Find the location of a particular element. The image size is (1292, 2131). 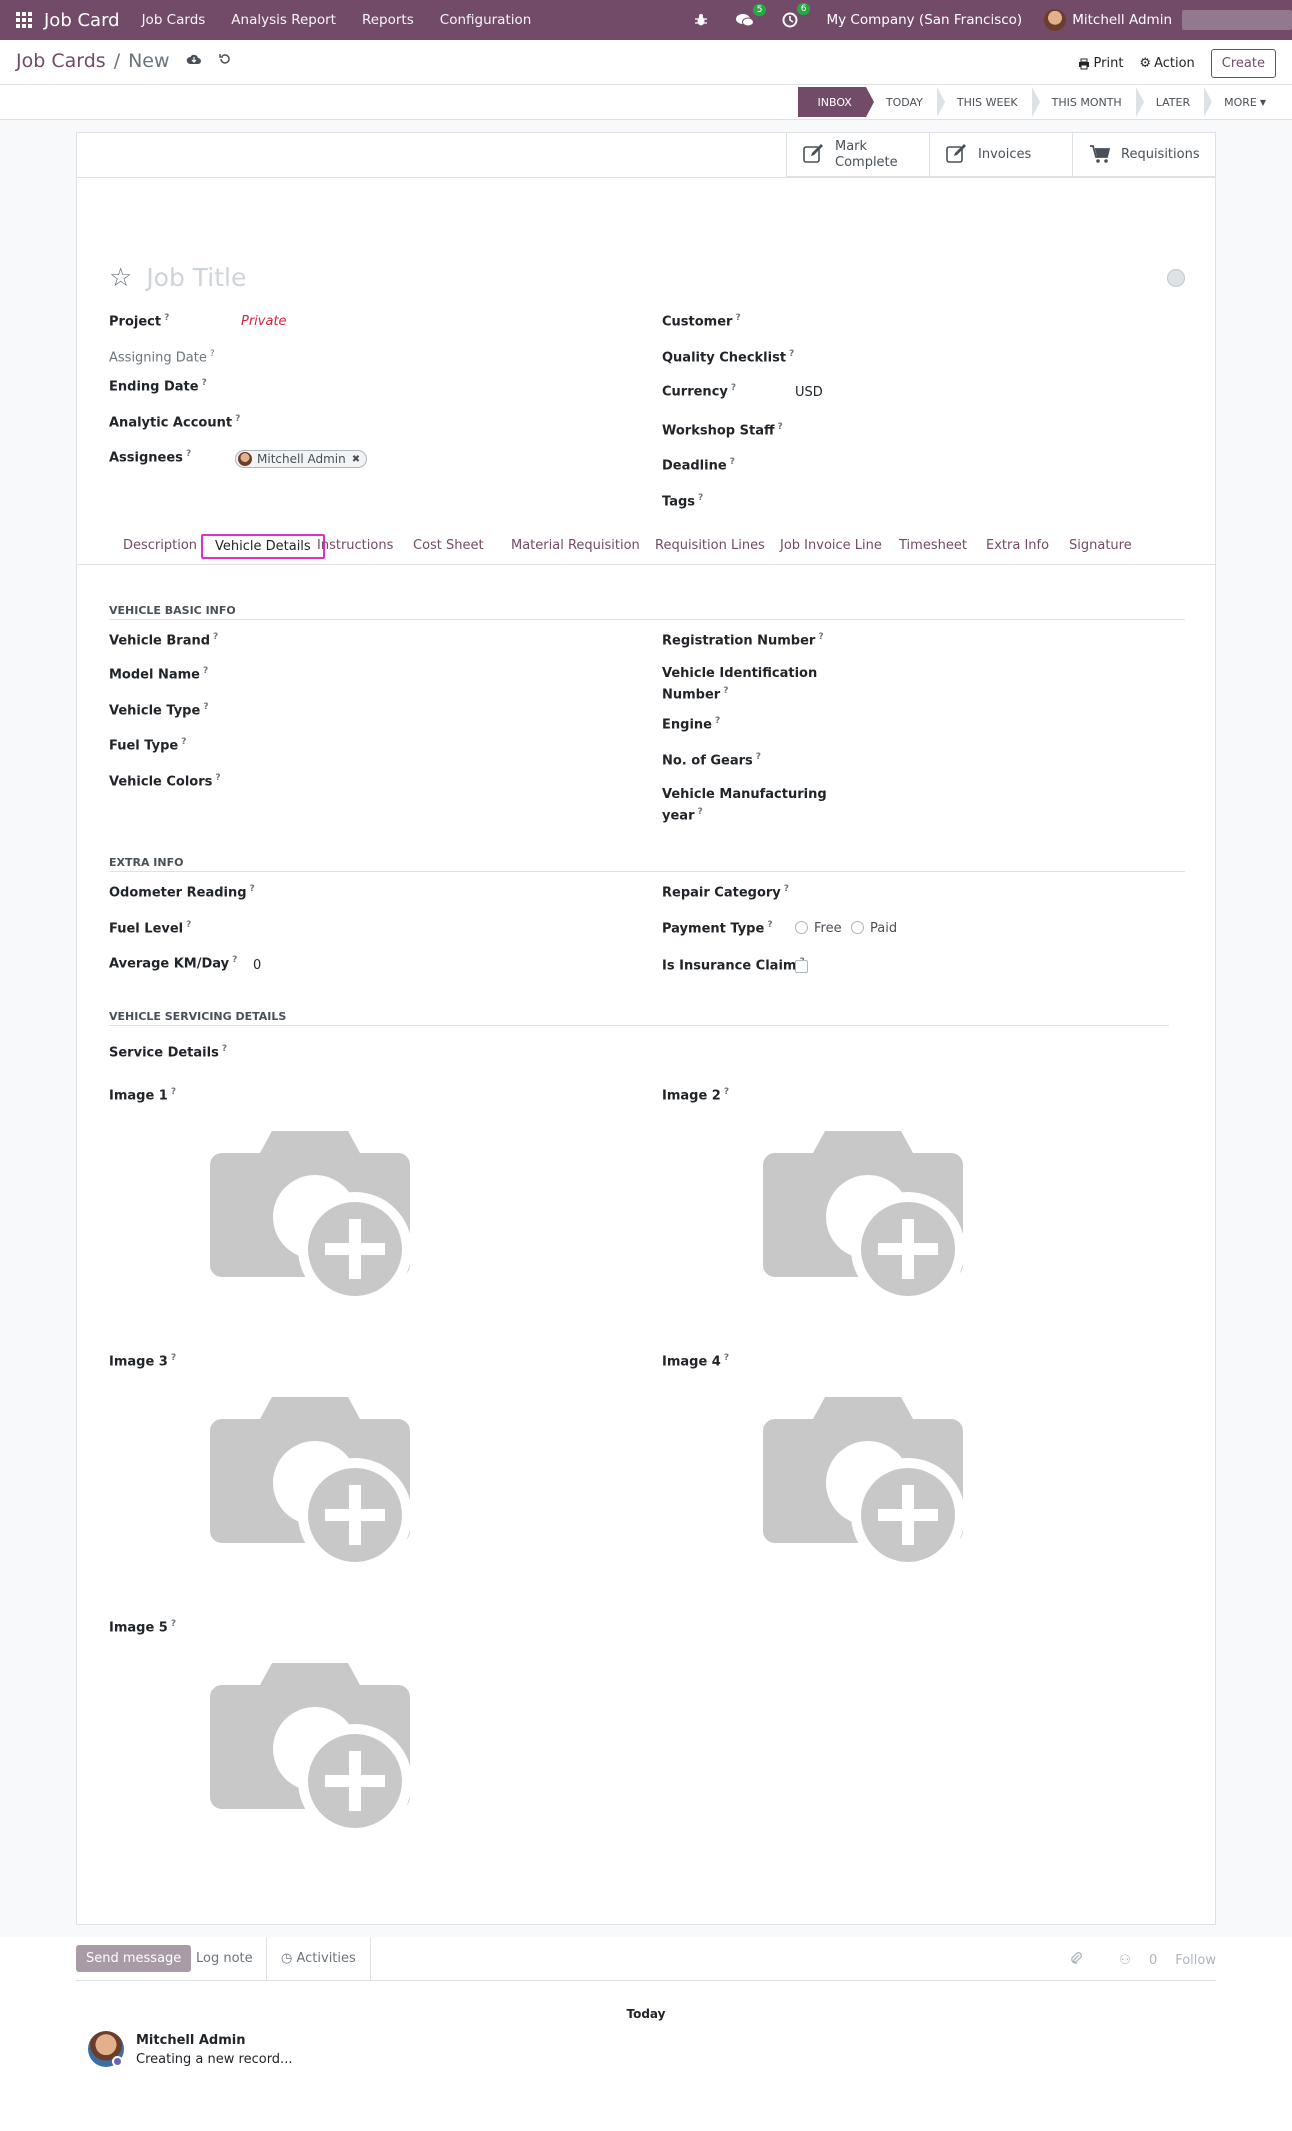

message-author: Mitchell Admin is located at coordinates (190, 2040).